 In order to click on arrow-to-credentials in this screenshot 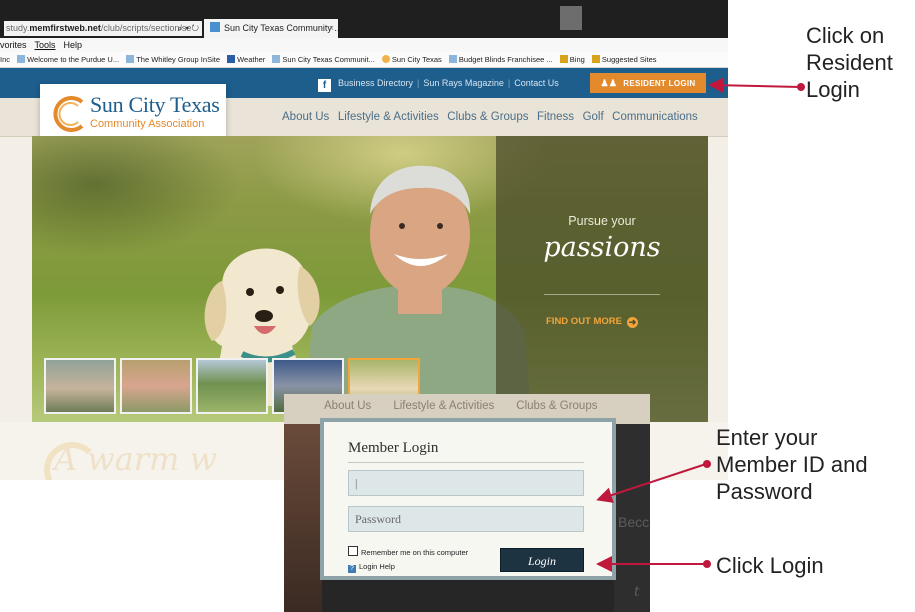, I will do `click(653, 481)`.